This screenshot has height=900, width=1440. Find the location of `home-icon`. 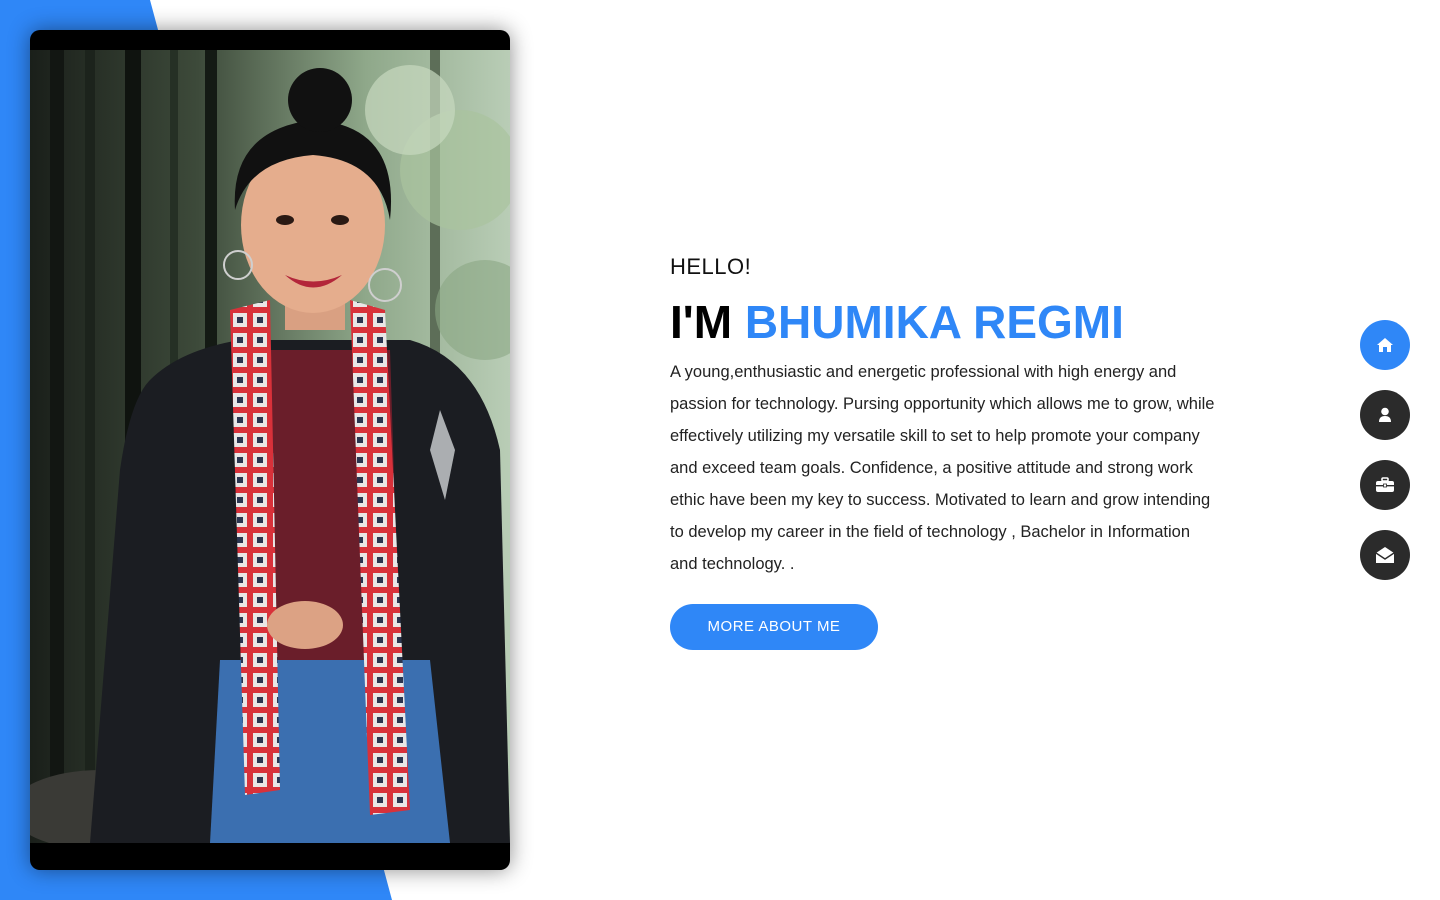

home-icon is located at coordinates (1385, 345).